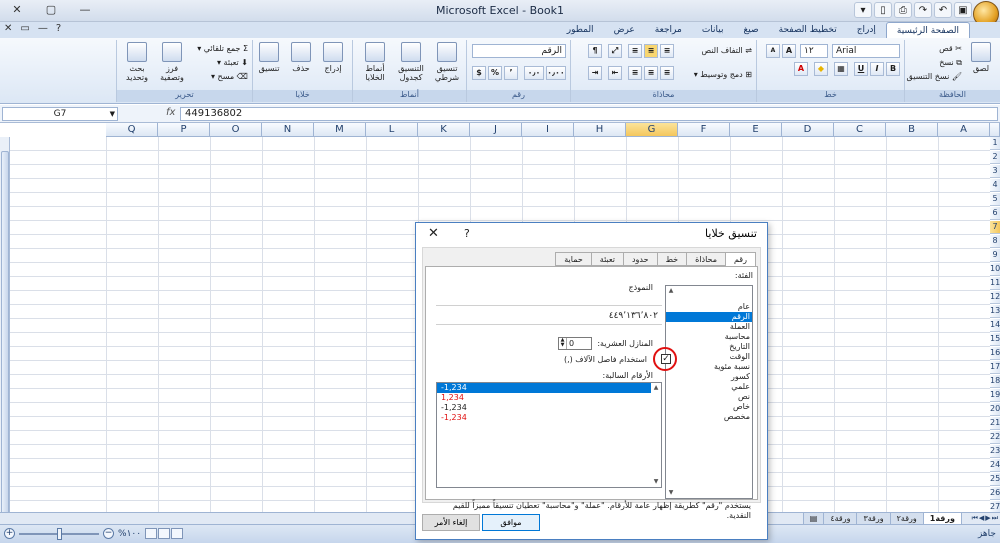 The width and height of the screenshot is (1000, 543). What do you see at coordinates (740, 259) in the screenshot?
I see `tab-number: رقم` at bounding box center [740, 259].